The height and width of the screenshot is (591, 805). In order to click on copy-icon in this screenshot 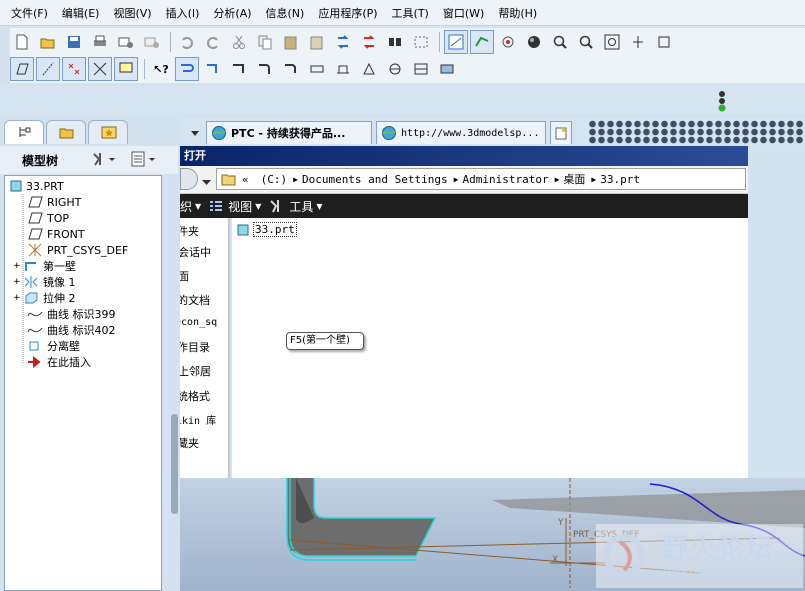, I will do `click(265, 42)`.